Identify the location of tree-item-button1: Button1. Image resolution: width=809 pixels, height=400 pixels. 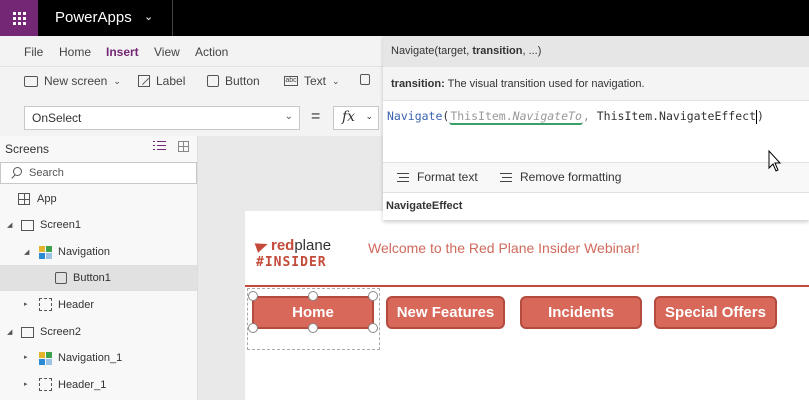
(98, 278).